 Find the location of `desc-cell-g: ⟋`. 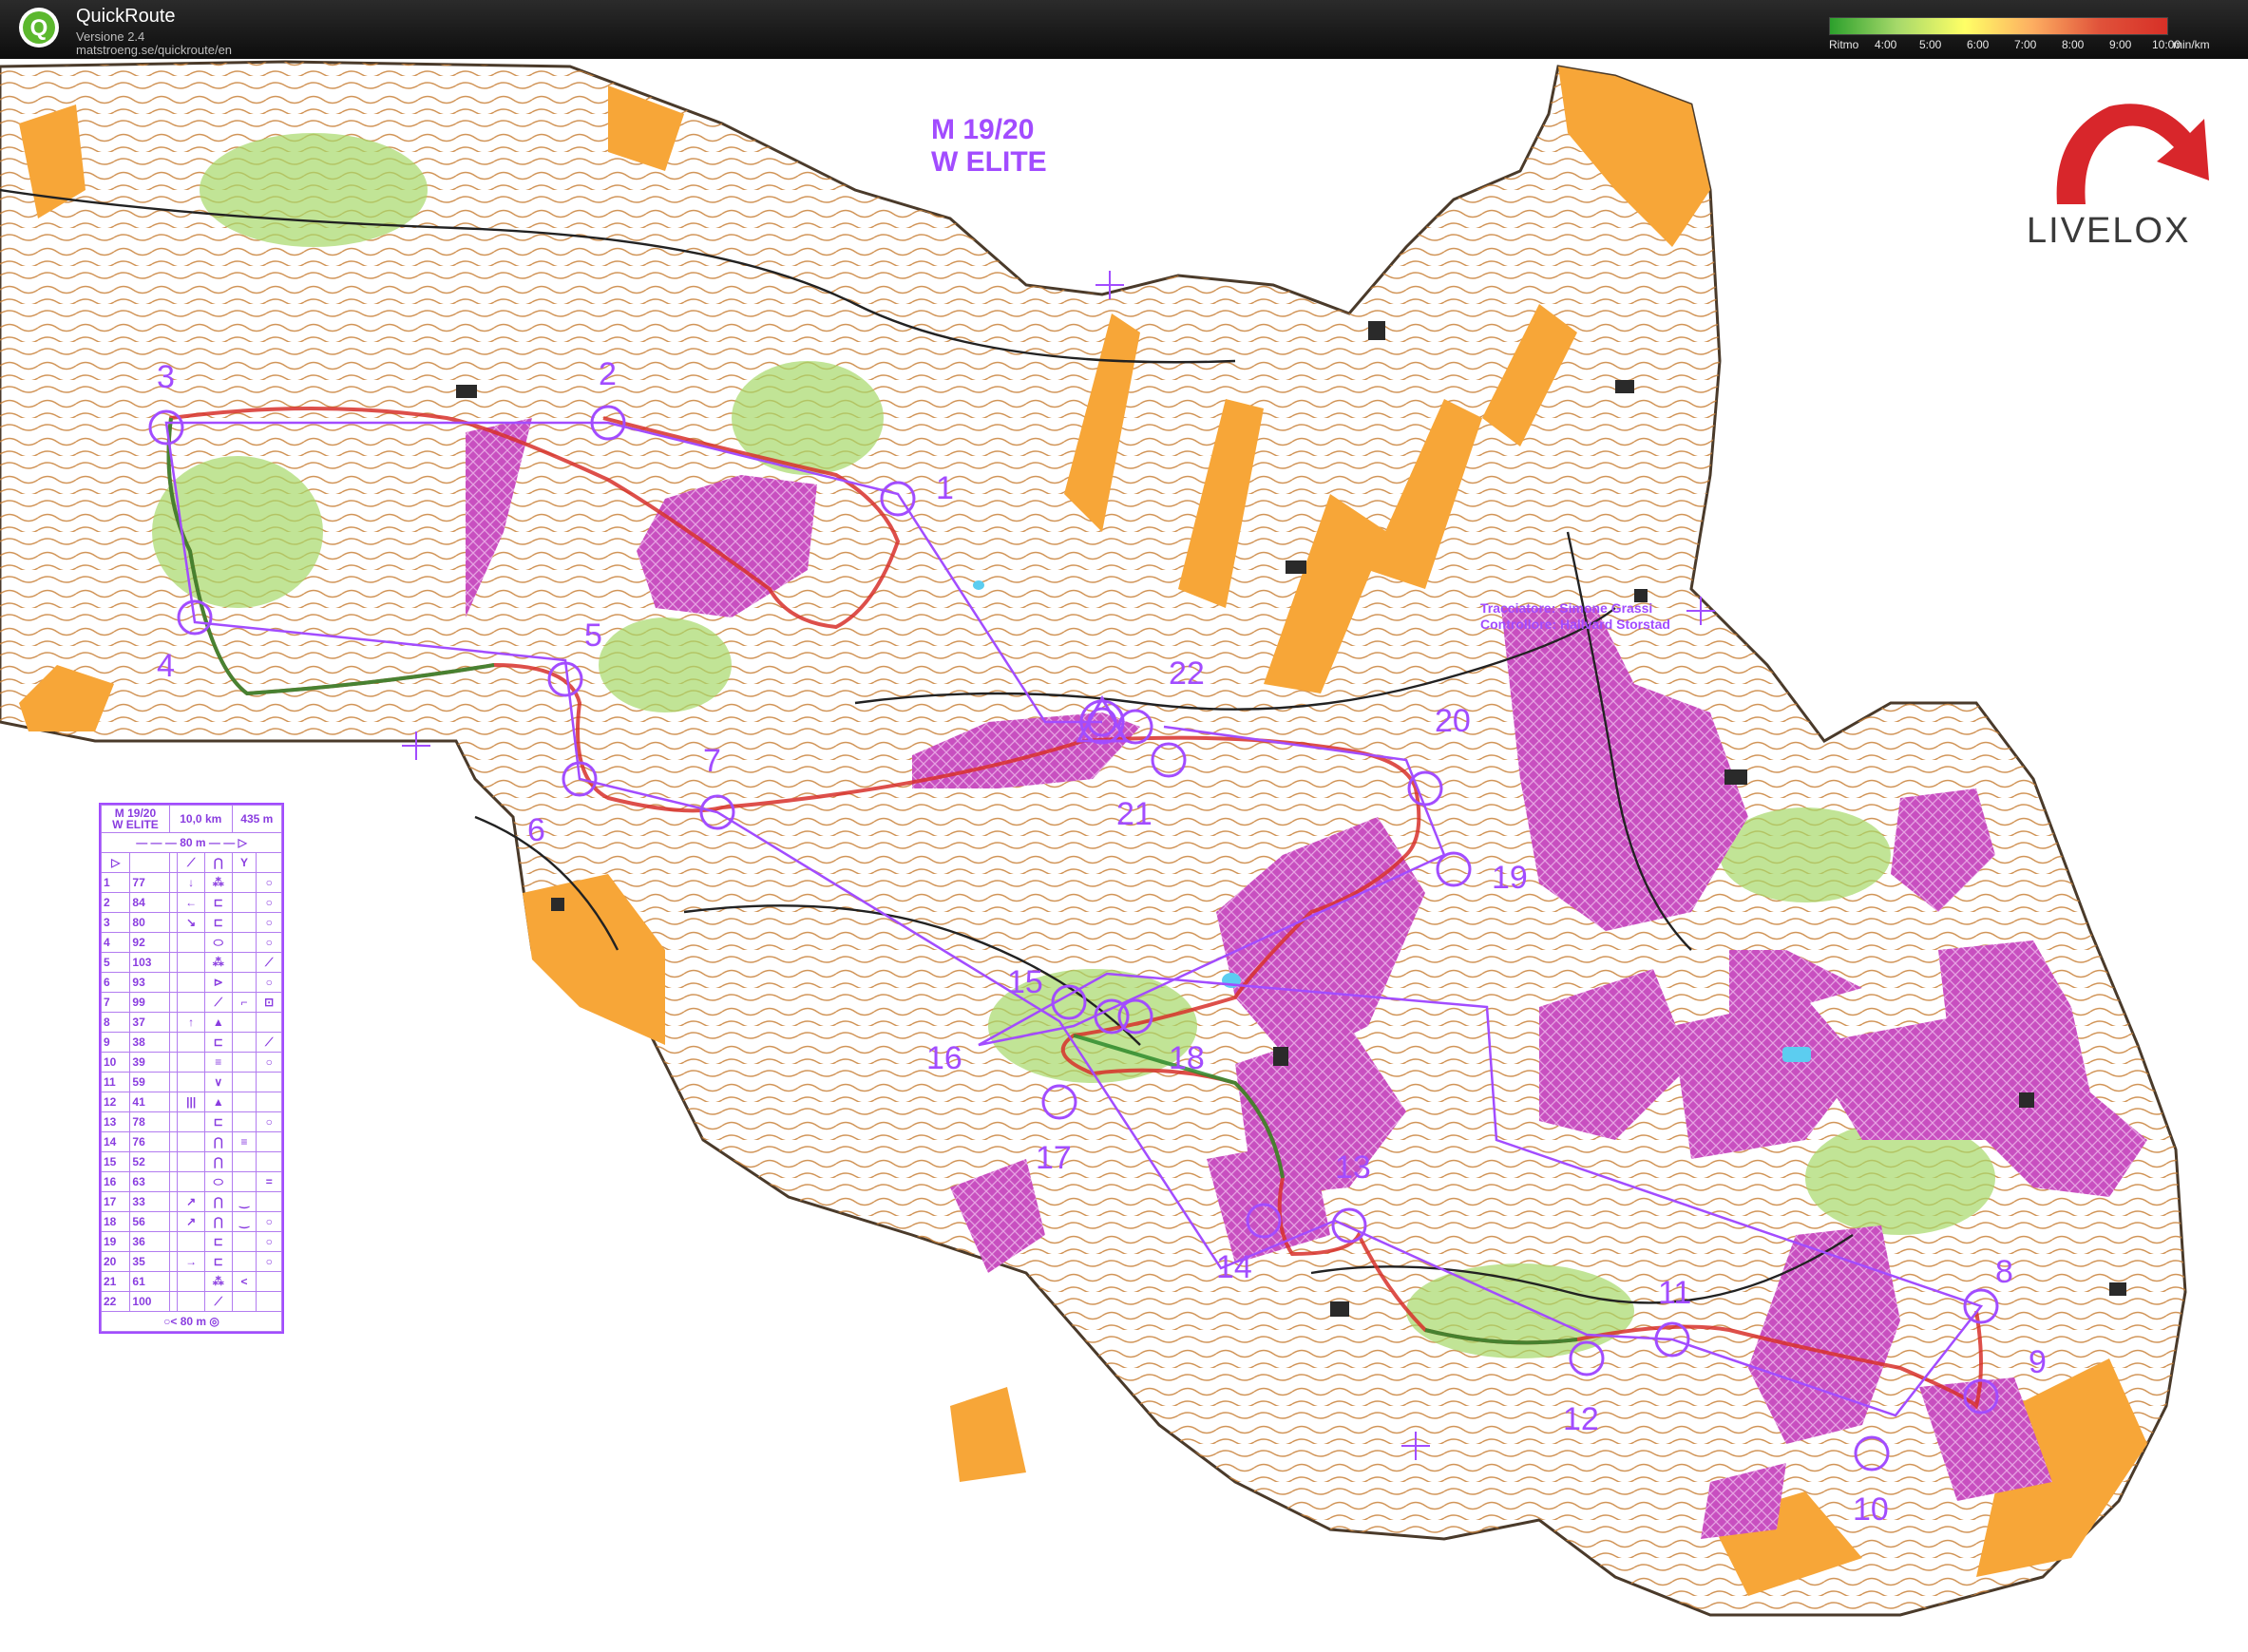

desc-cell-g: ⟋ is located at coordinates (269, 1042).